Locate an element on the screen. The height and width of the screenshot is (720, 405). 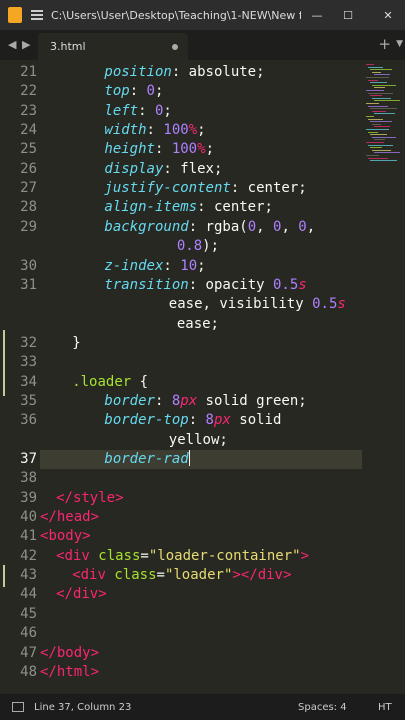
code-token: ); is located at coordinates (210, 246).